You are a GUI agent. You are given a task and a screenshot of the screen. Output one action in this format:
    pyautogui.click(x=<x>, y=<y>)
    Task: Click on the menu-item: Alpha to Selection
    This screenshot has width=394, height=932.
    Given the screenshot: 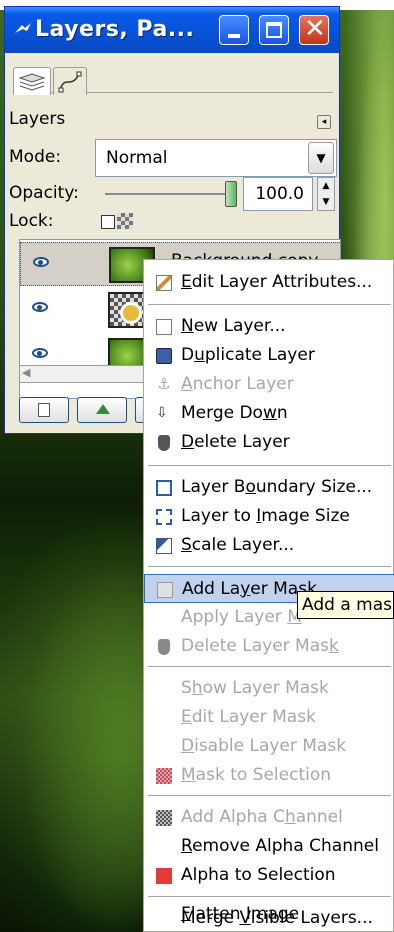 What is the action you would take?
    pyautogui.click(x=269, y=875)
    